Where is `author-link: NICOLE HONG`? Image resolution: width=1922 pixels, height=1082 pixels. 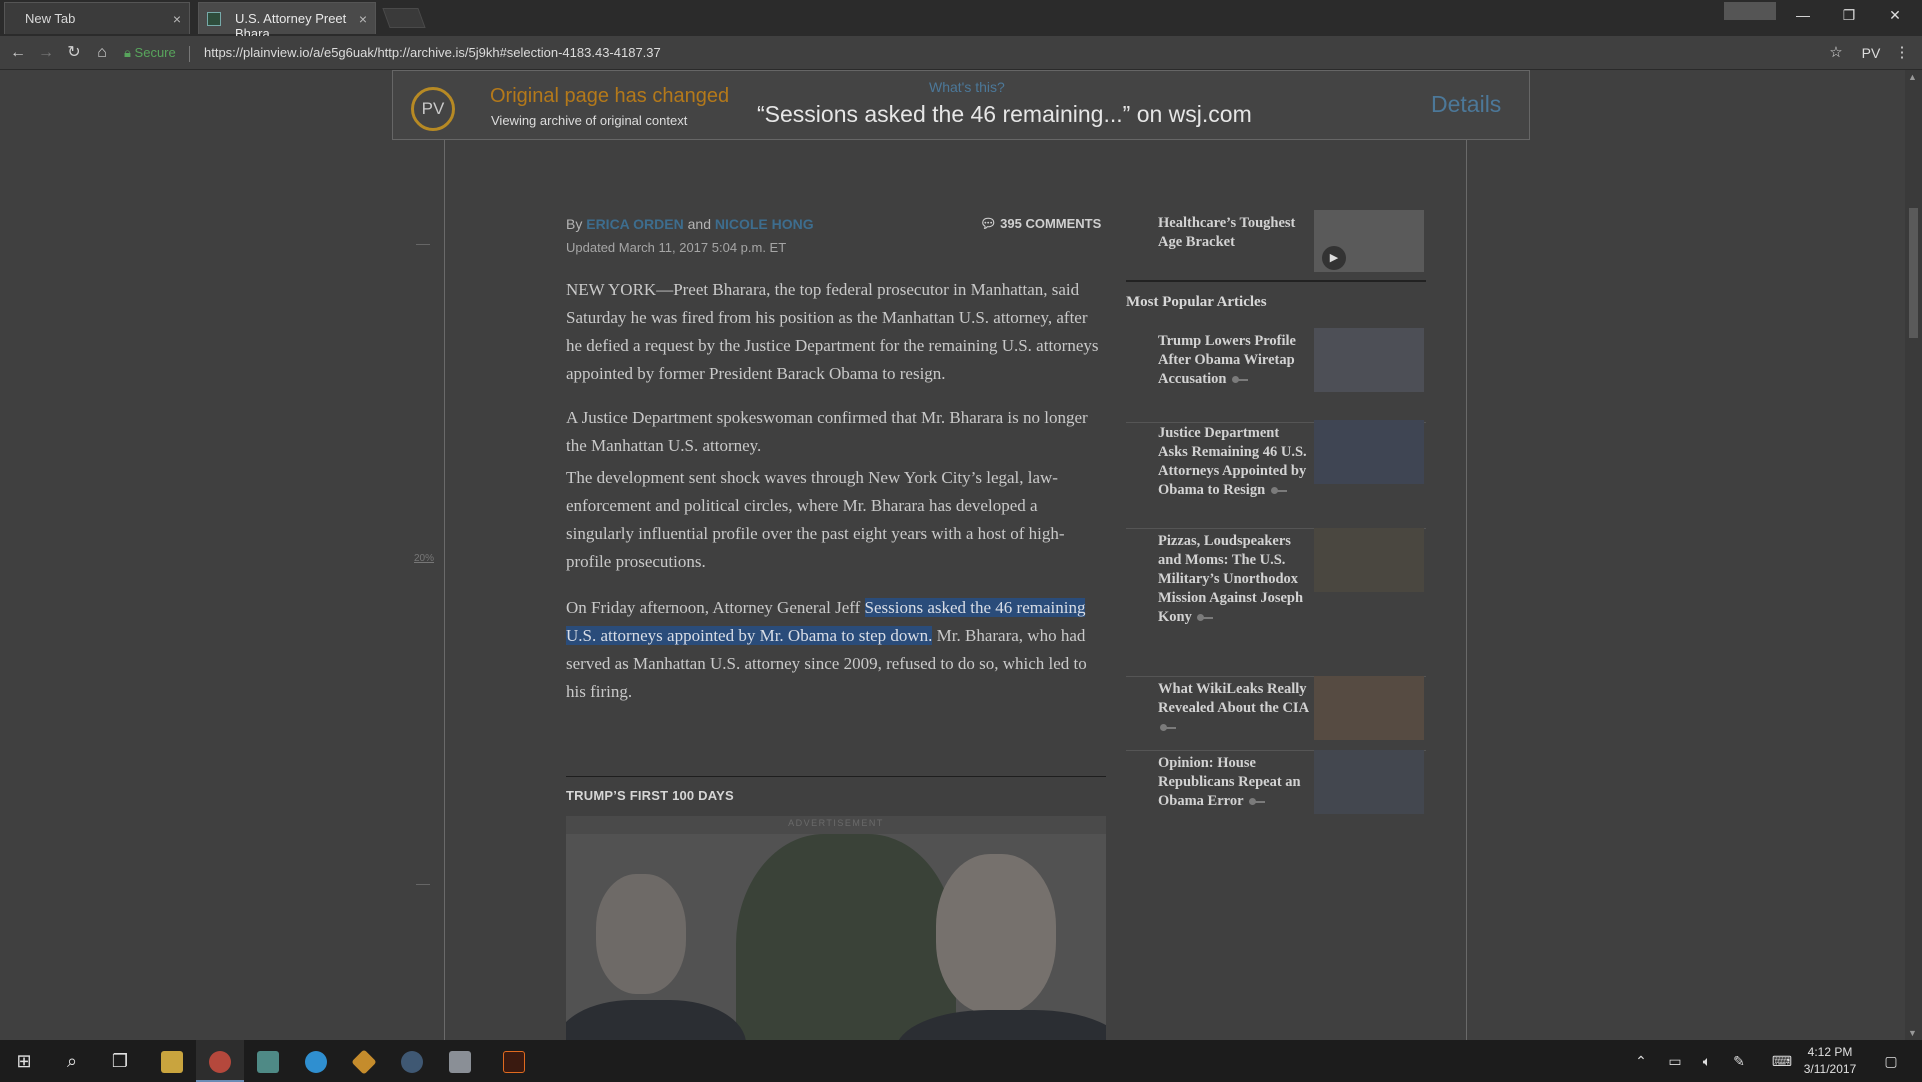
author-link: NICOLE HONG is located at coordinates (764, 224).